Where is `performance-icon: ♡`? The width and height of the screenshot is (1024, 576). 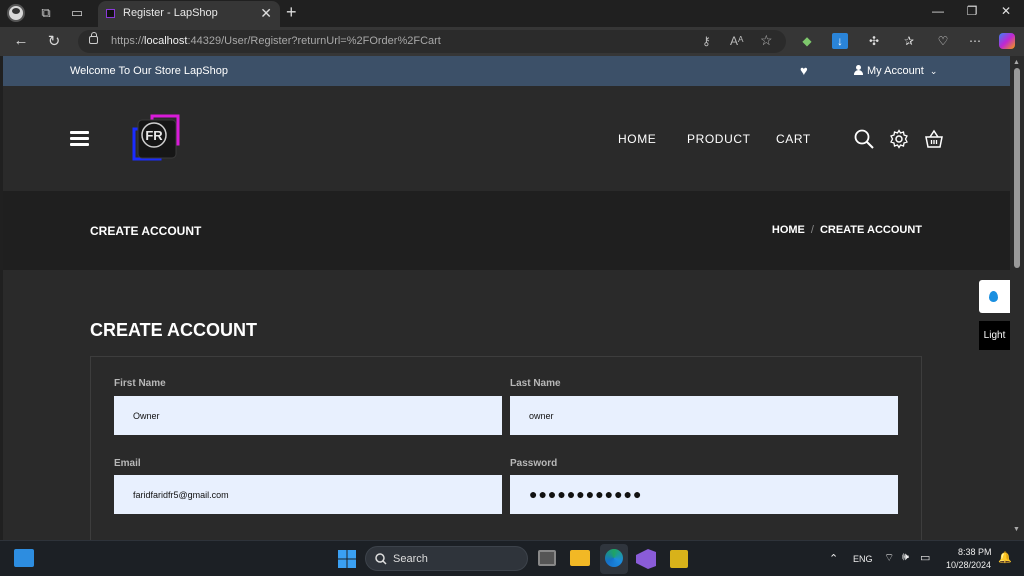
performance-icon: ♡ is located at coordinates (943, 41).